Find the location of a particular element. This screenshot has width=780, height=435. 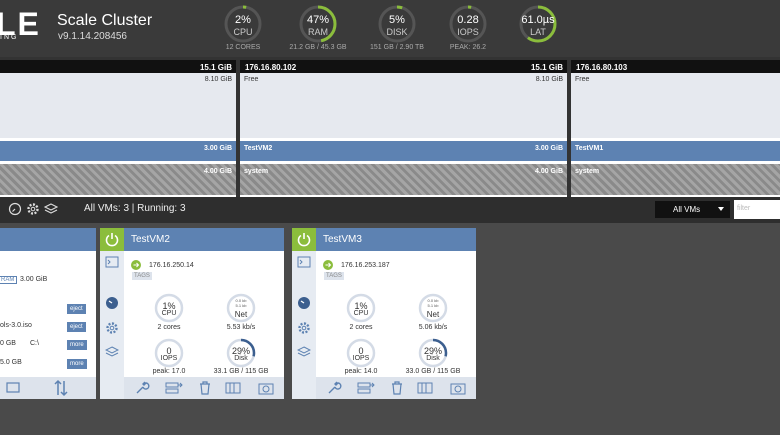

node-system-mem: system is located at coordinates (675, 179).